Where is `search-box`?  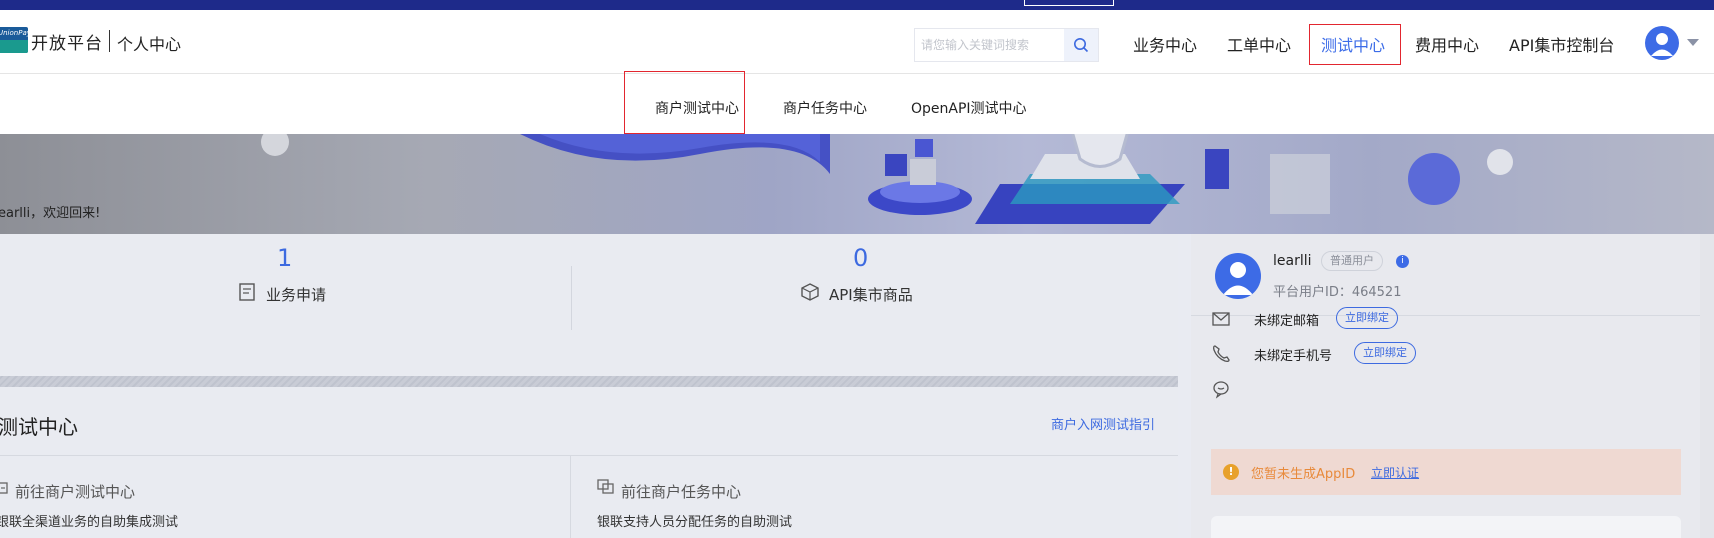
search-box is located at coordinates (1006, 45).